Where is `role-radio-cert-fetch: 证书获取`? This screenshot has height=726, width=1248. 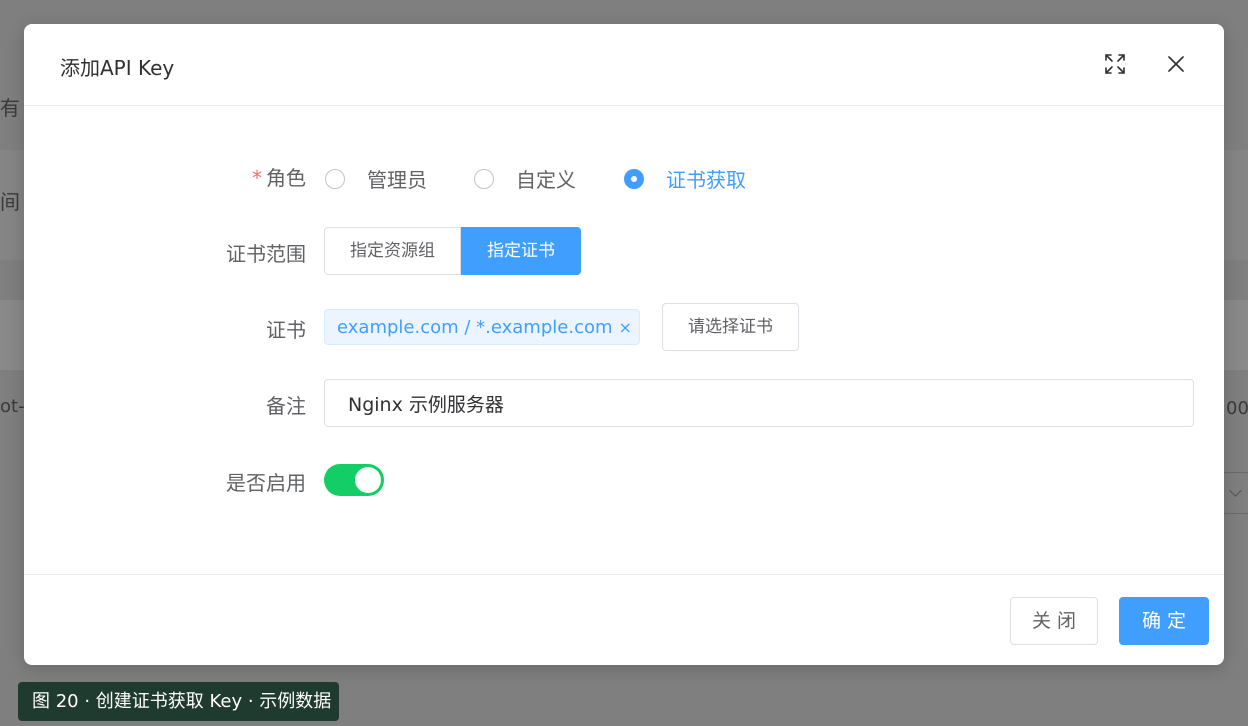 role-radio-cert-fetch: 证书获取 is located at coordinates (685, 178).